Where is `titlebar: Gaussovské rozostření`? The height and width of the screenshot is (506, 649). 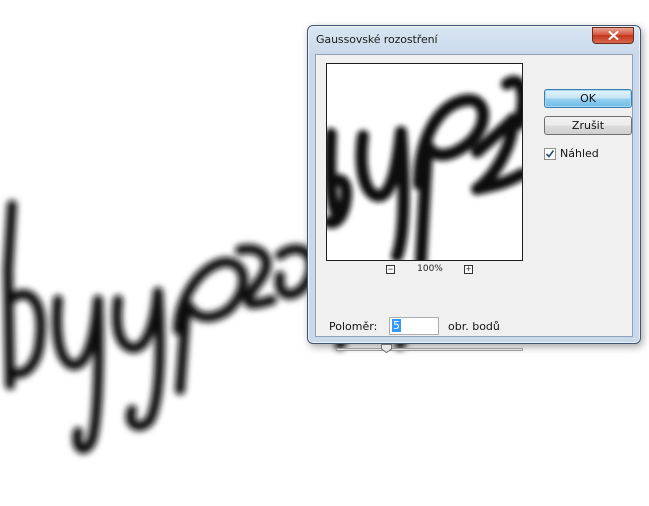 titlebar: Gaussovské rozostření is located at coordinates (474, 38).